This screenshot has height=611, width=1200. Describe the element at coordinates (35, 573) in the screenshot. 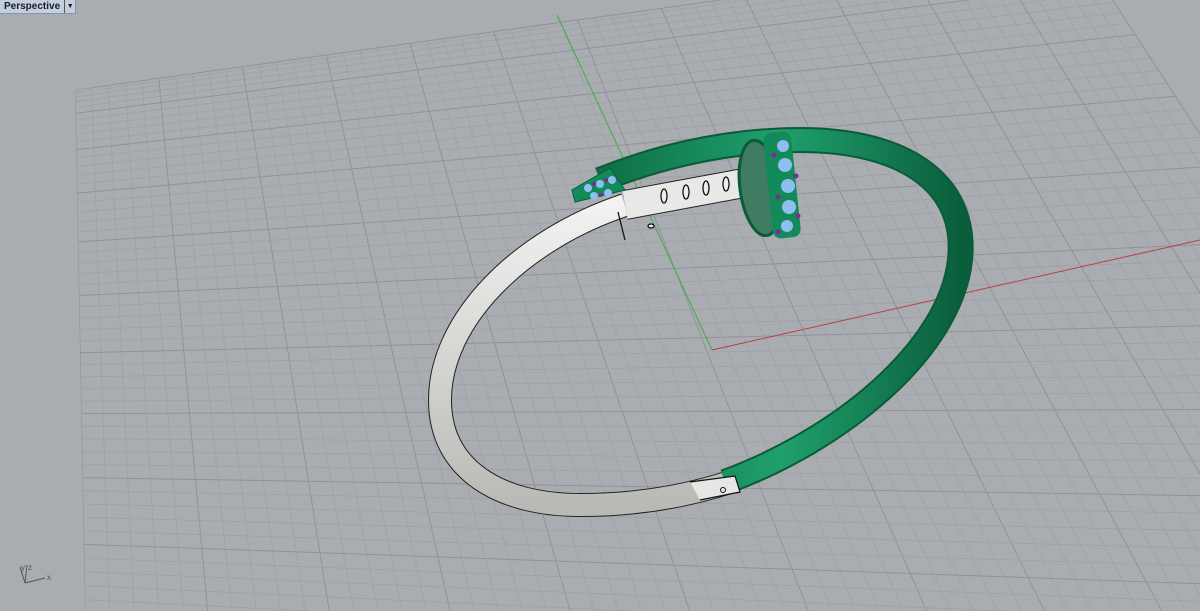

I see `axis-triad-icon: x y z` at that location.